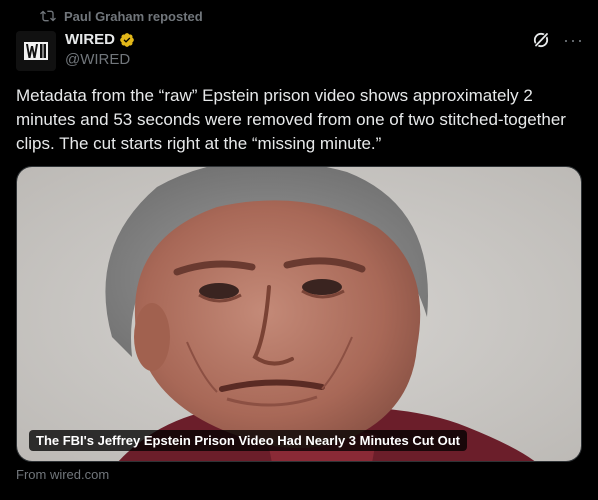  I want to click on repost-text: Paul Graham reposted, so click(133, 16).